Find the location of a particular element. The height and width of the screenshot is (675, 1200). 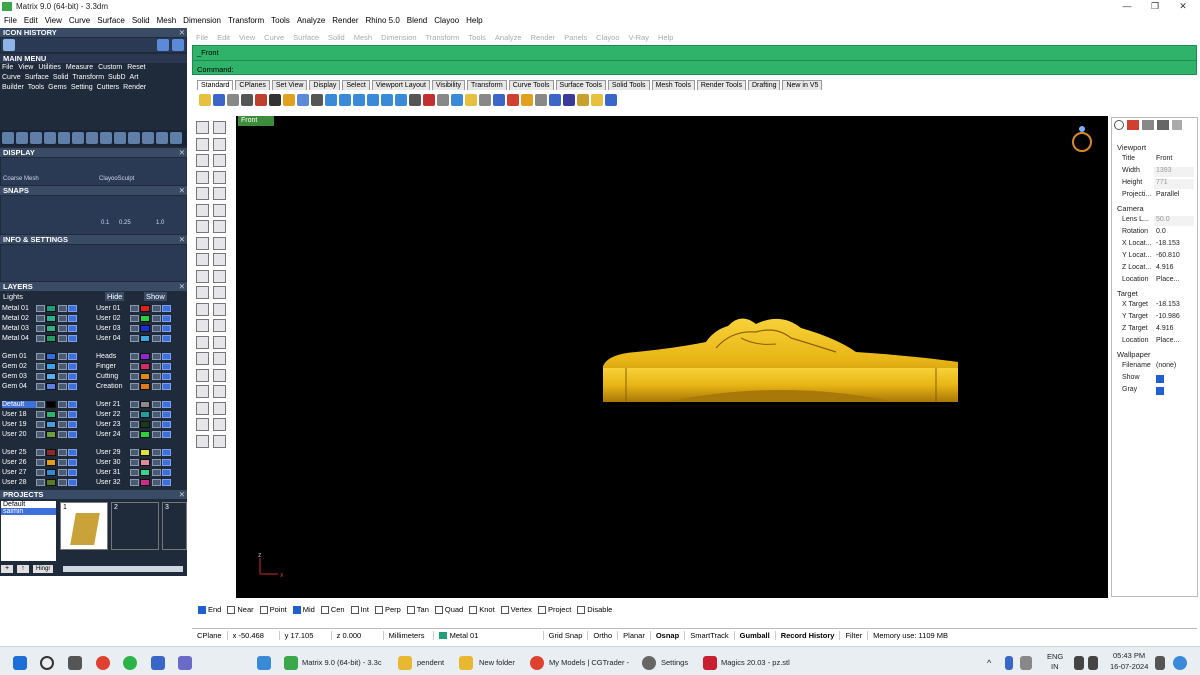

property-value: 0.0 is located at coordinates (1174, 233).